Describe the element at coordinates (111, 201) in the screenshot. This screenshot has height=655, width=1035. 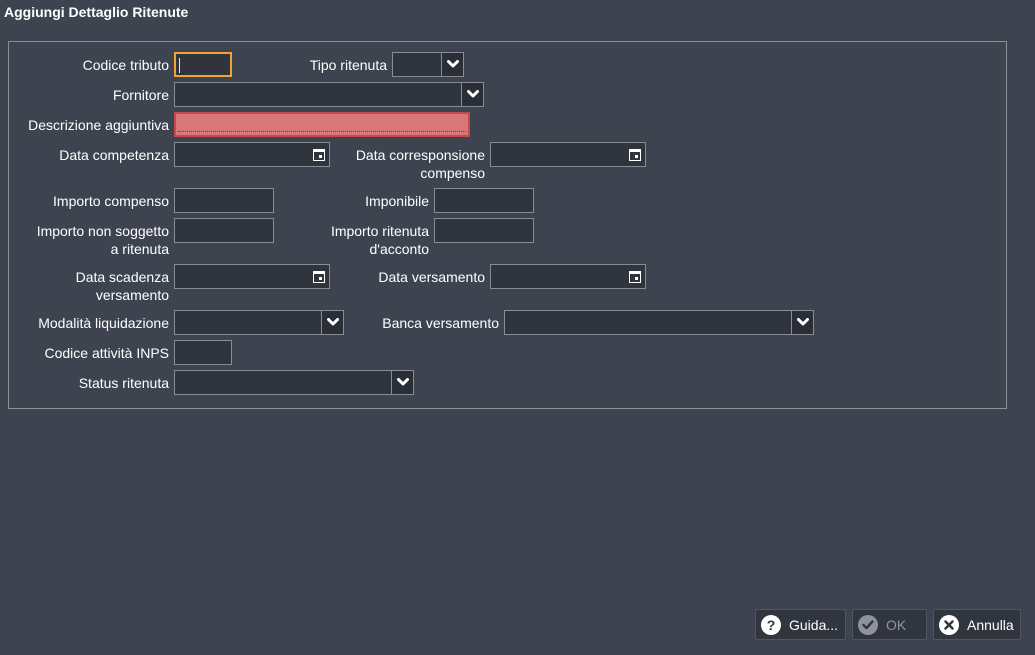
I see `importo-compenso-label: Importo compenso` at that location.